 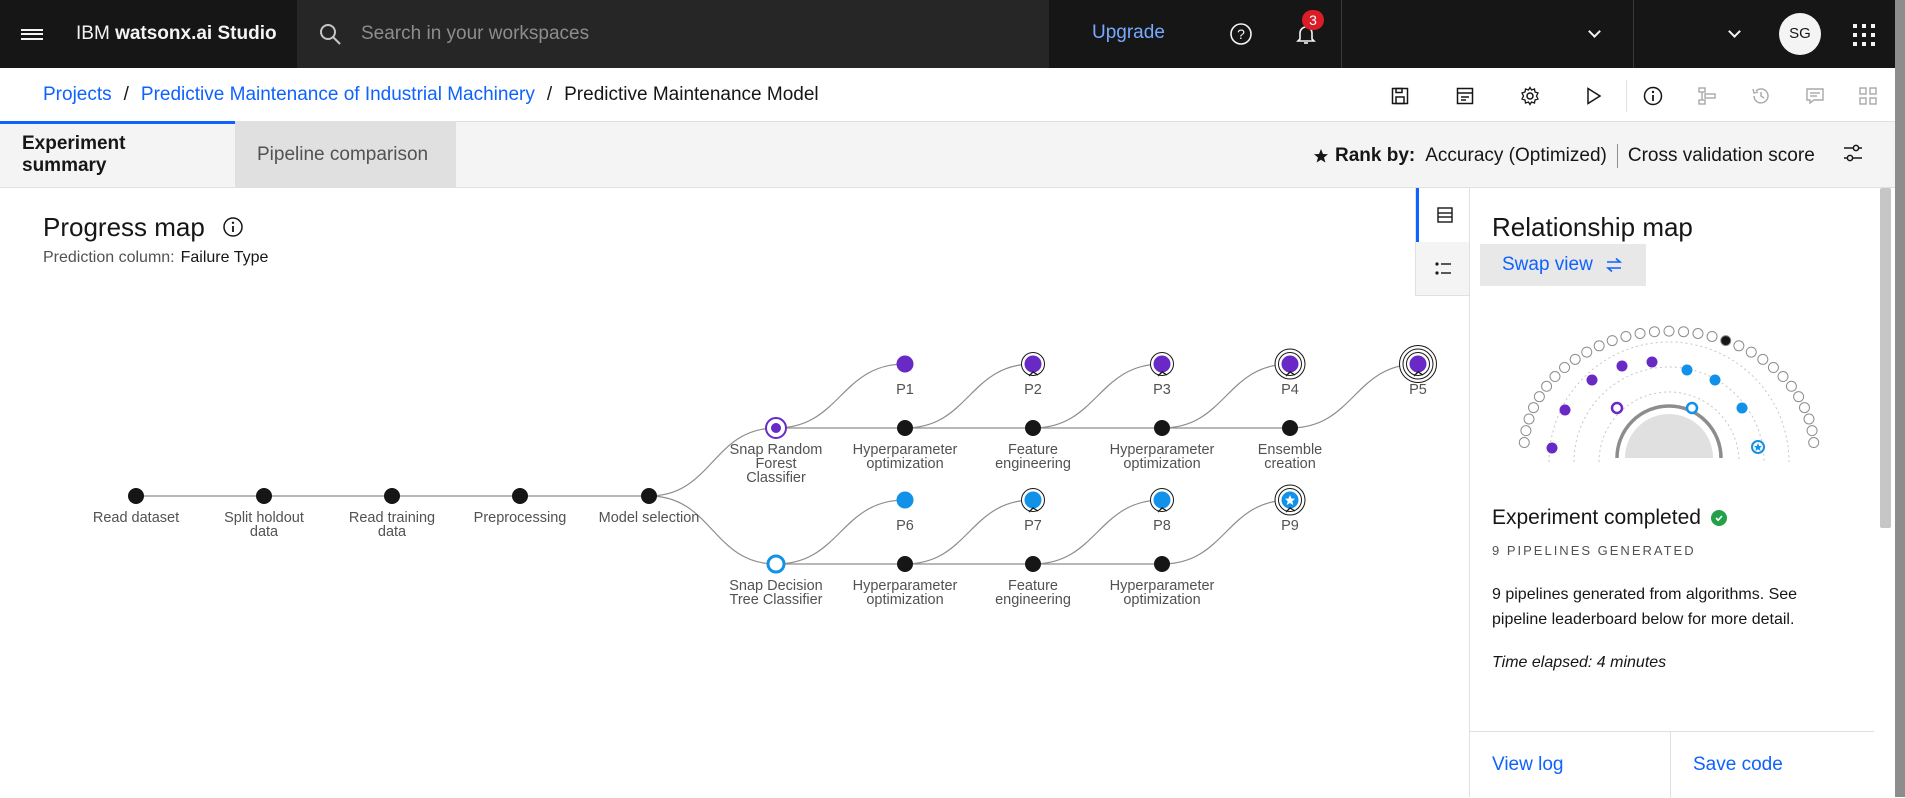 What do you see at coordinates (1579, 662) in the screenshot?
I see `time-elapsed: Time elapsed: 4 minutes` at bounding box center [1579, 662].